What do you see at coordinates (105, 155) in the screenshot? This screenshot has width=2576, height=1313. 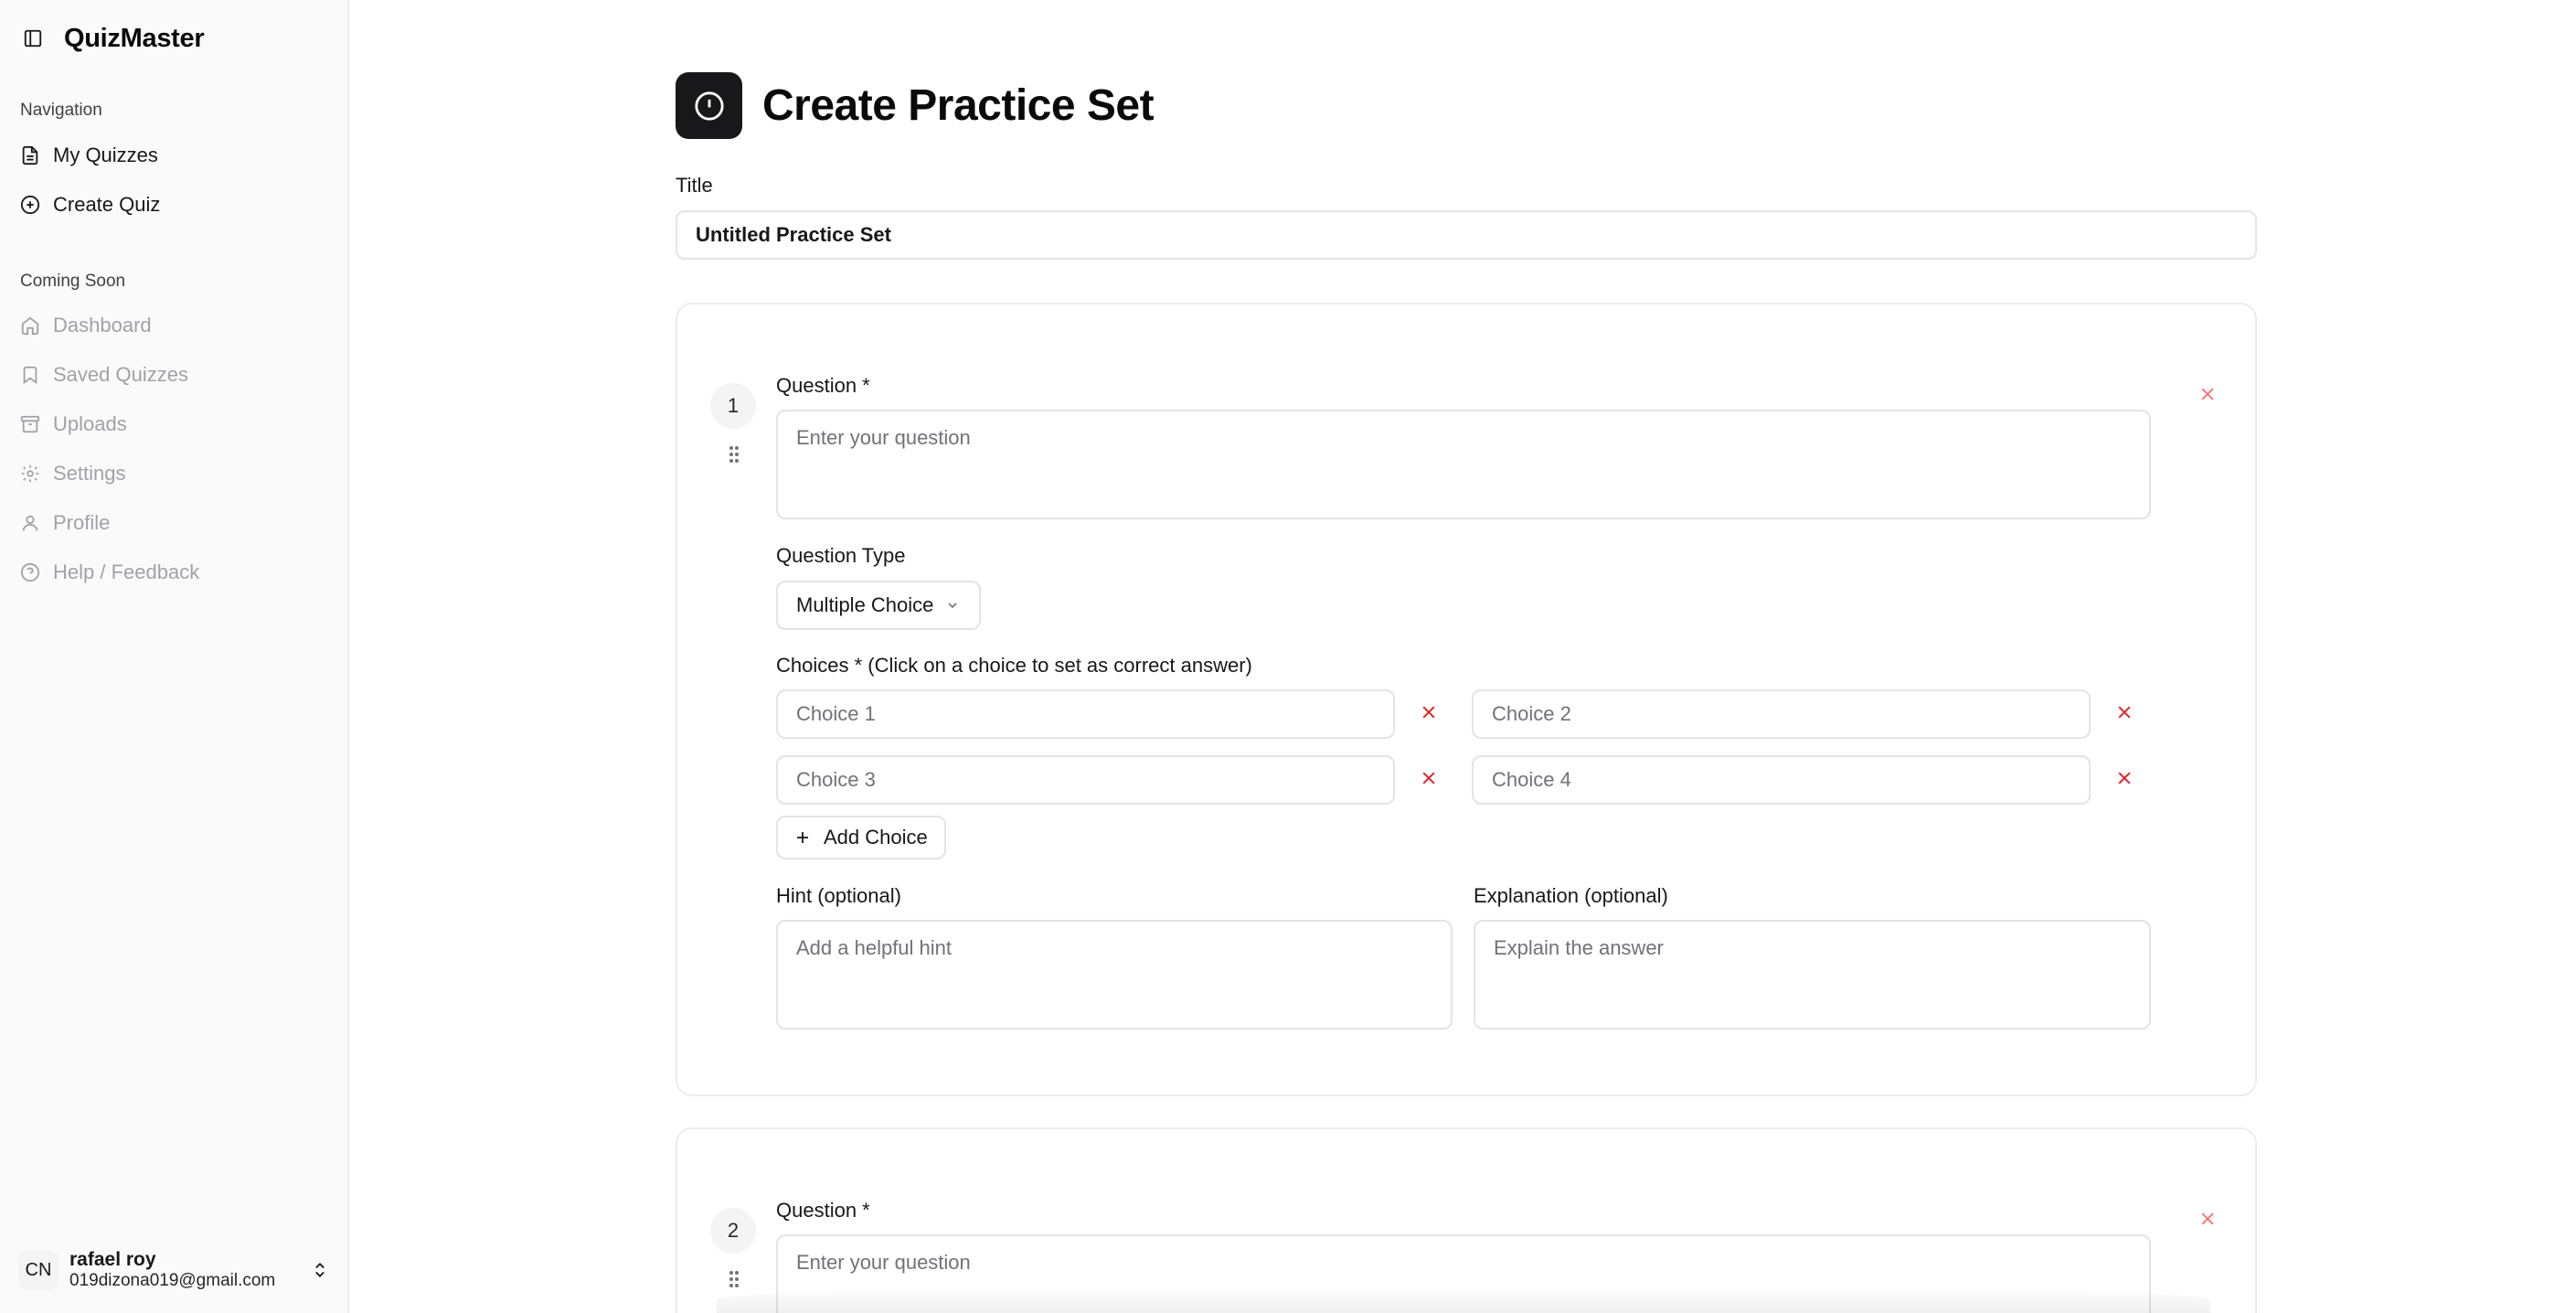 I see `sidebar-item-label: My Quizzes` at bounding box center [105, 155].